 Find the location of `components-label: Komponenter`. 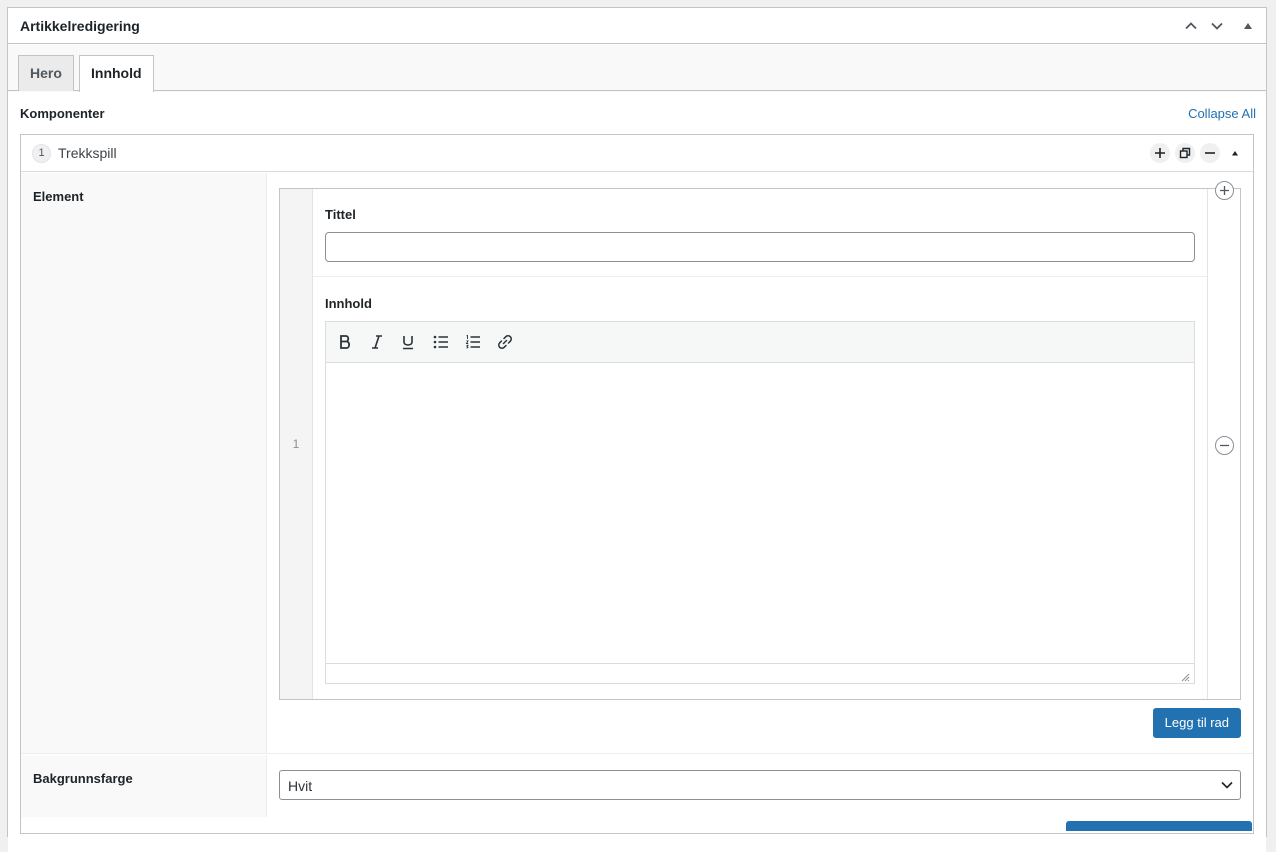

components-label: Komponenter is located at coordinates (62, 113).